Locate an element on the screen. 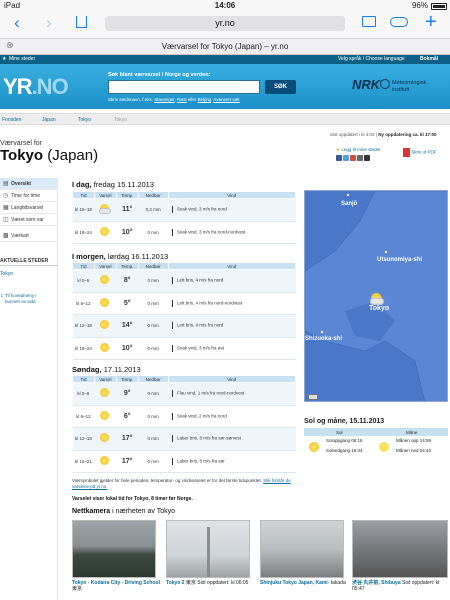 The image size is (450, 600). wind-cell: Svak vind, 3 m/s fra nord is located at coordinates (232, 210).